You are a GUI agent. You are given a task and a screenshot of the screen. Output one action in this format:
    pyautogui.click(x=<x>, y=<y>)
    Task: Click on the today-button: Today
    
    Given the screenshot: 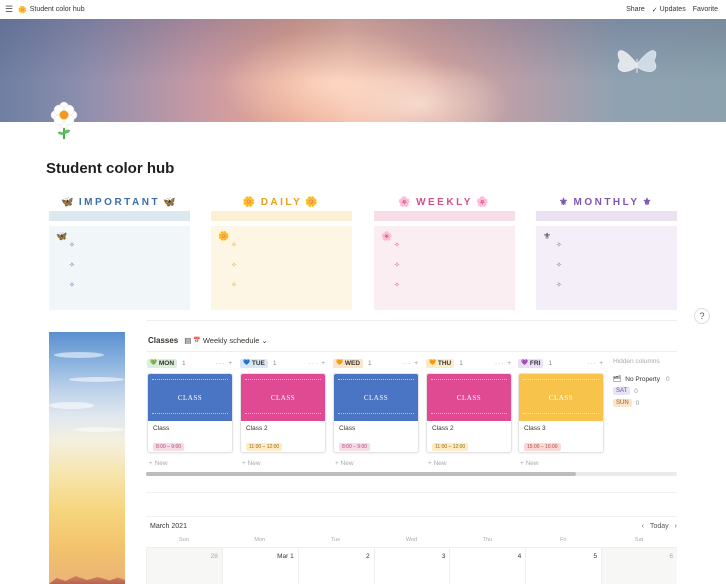 What is the action you would take?
    pyautogui.click(x=659, y=526)
    